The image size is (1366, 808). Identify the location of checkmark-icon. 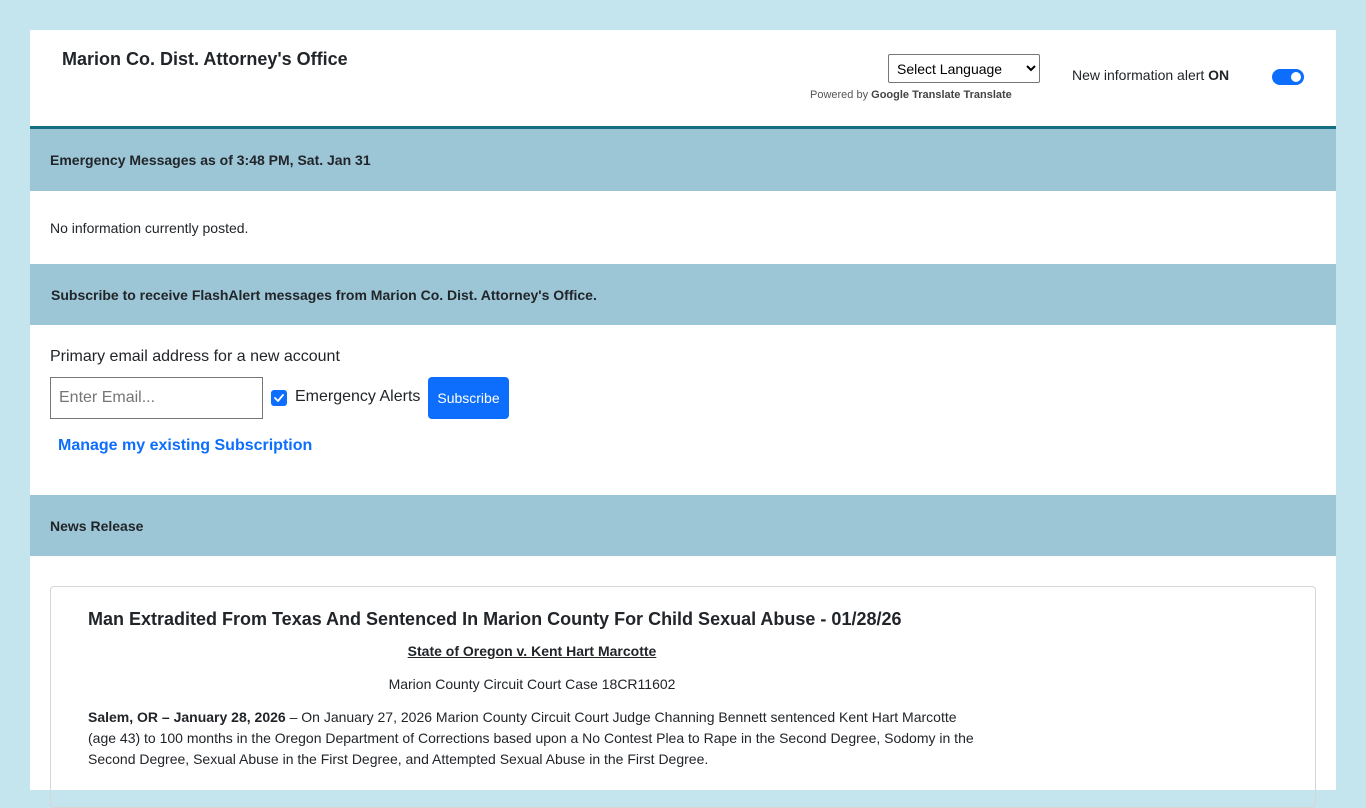
(279, 398).